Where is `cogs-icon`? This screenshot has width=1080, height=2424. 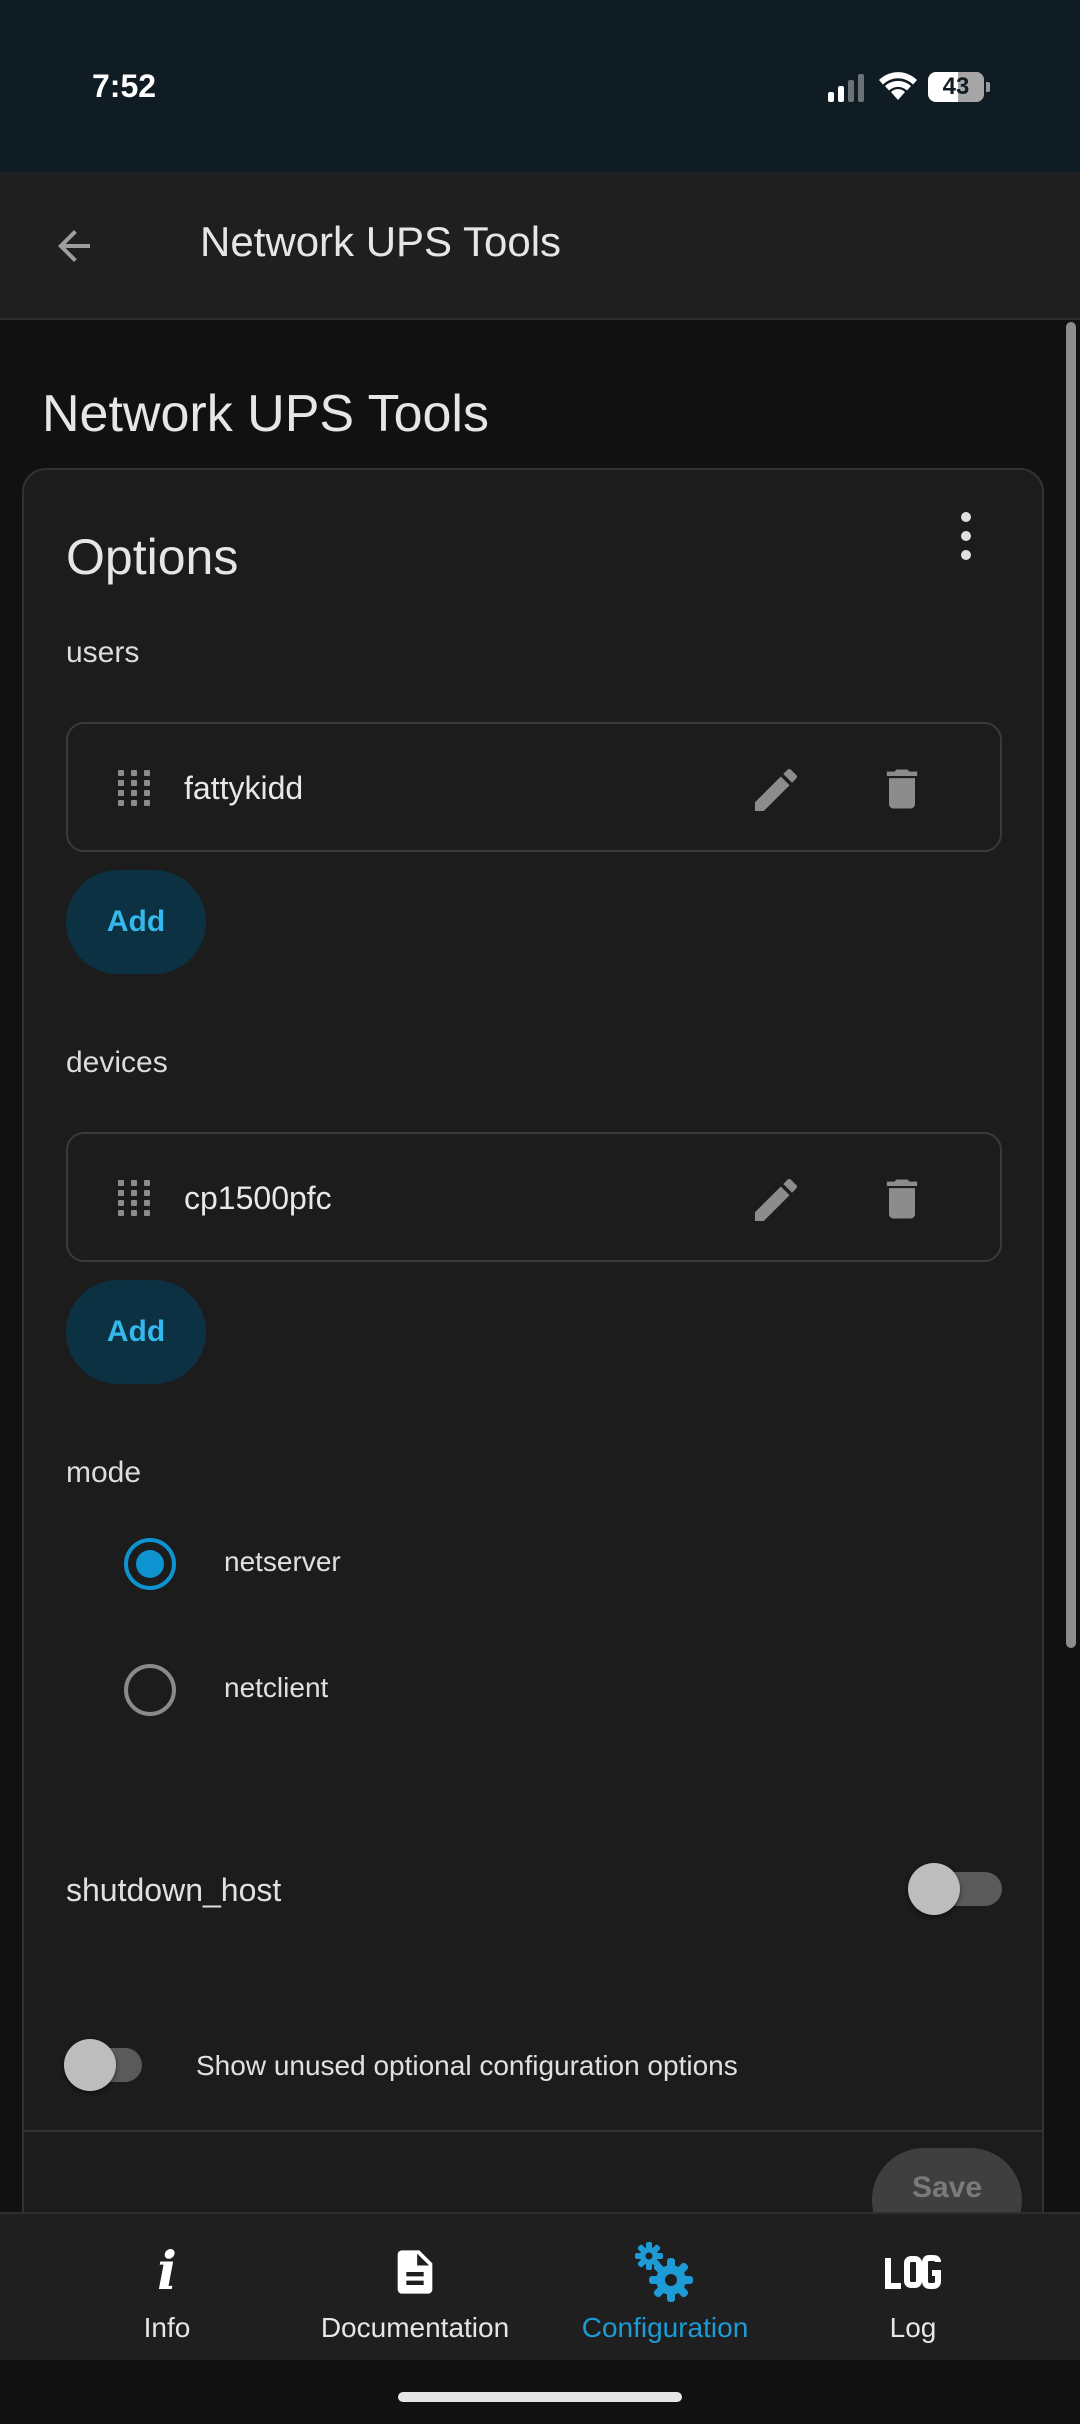 cogs-icon is located at coordinates (665, 2272).